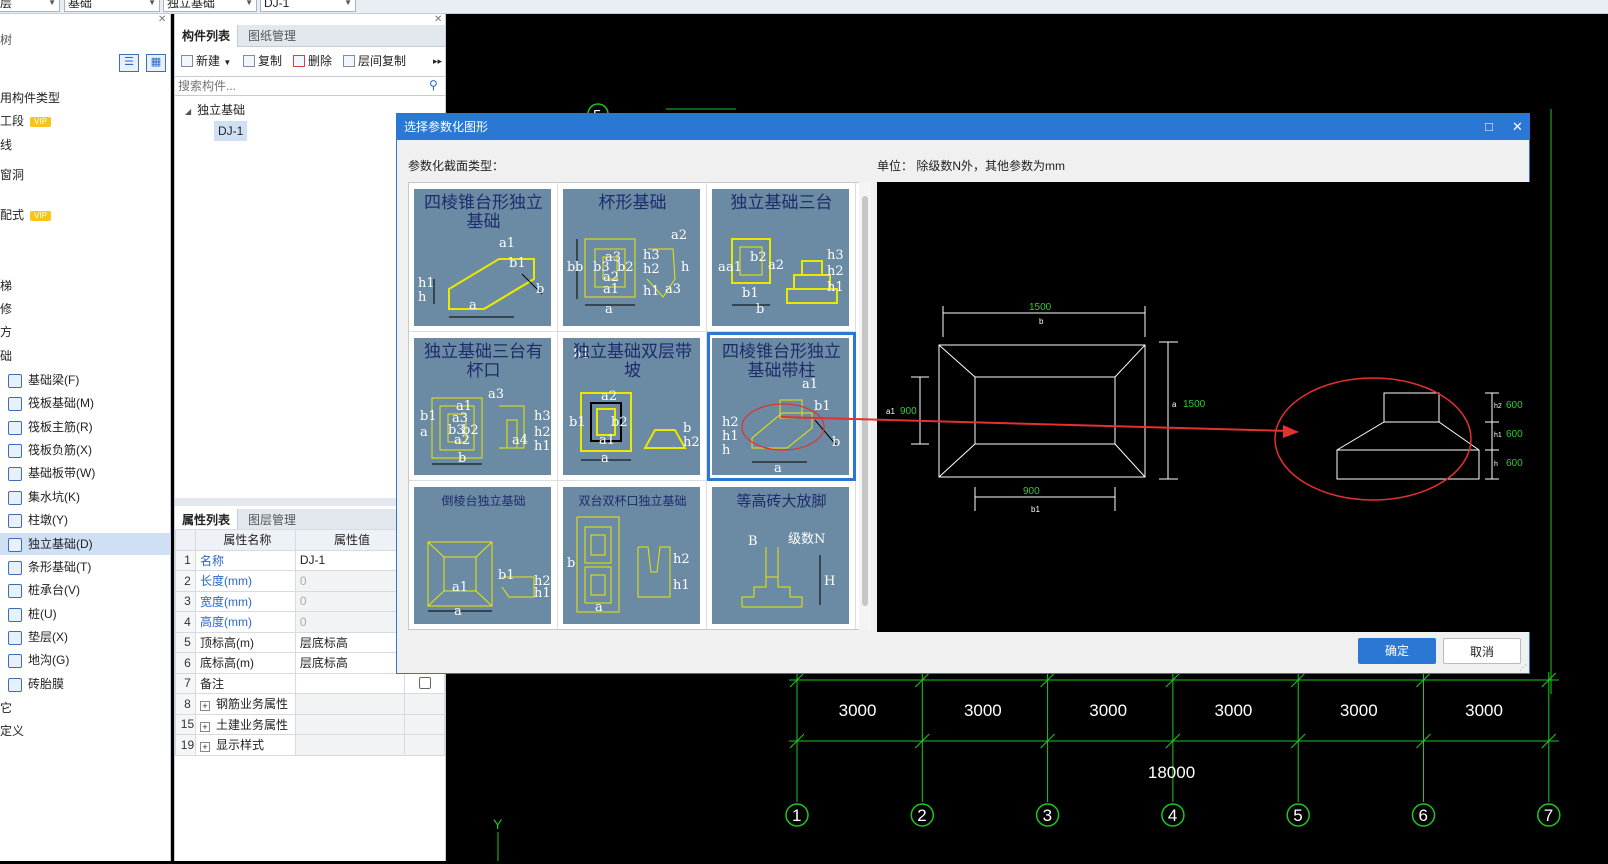 Image resolution: width=1608 pixels, height=864 pixels. Describe the element at coordinates (210, 6) in the screenshot. I see `type-combo: 独立基础 ▼` at that location.